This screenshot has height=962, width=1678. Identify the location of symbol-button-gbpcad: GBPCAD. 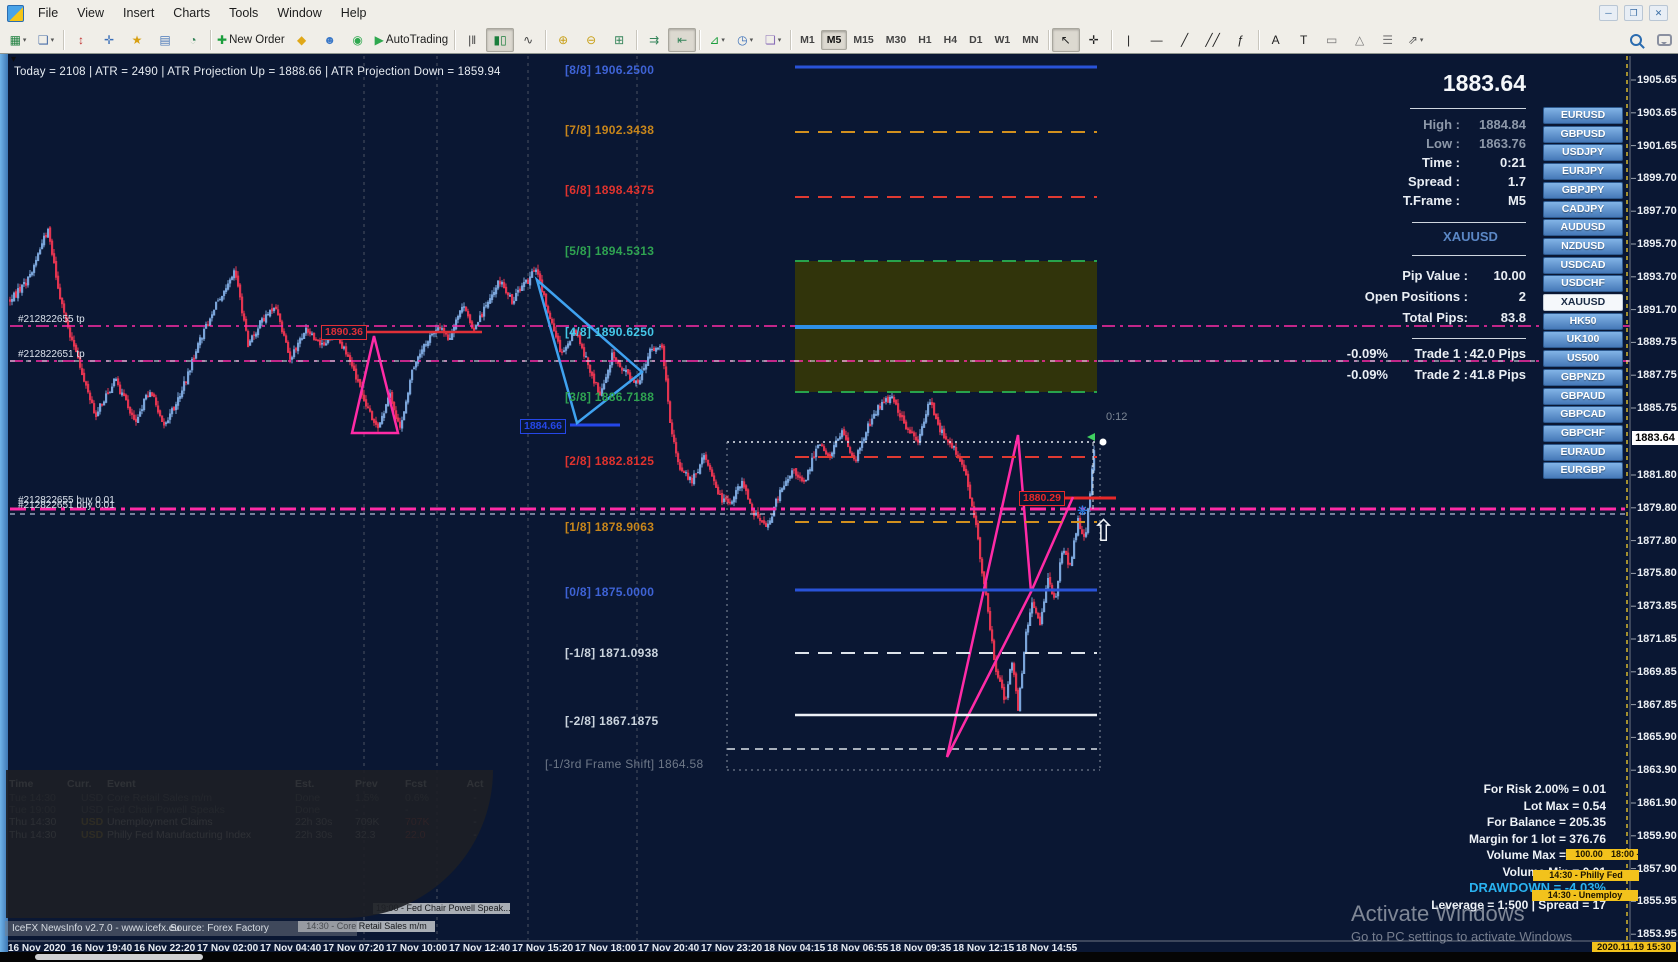
(1583, 415).